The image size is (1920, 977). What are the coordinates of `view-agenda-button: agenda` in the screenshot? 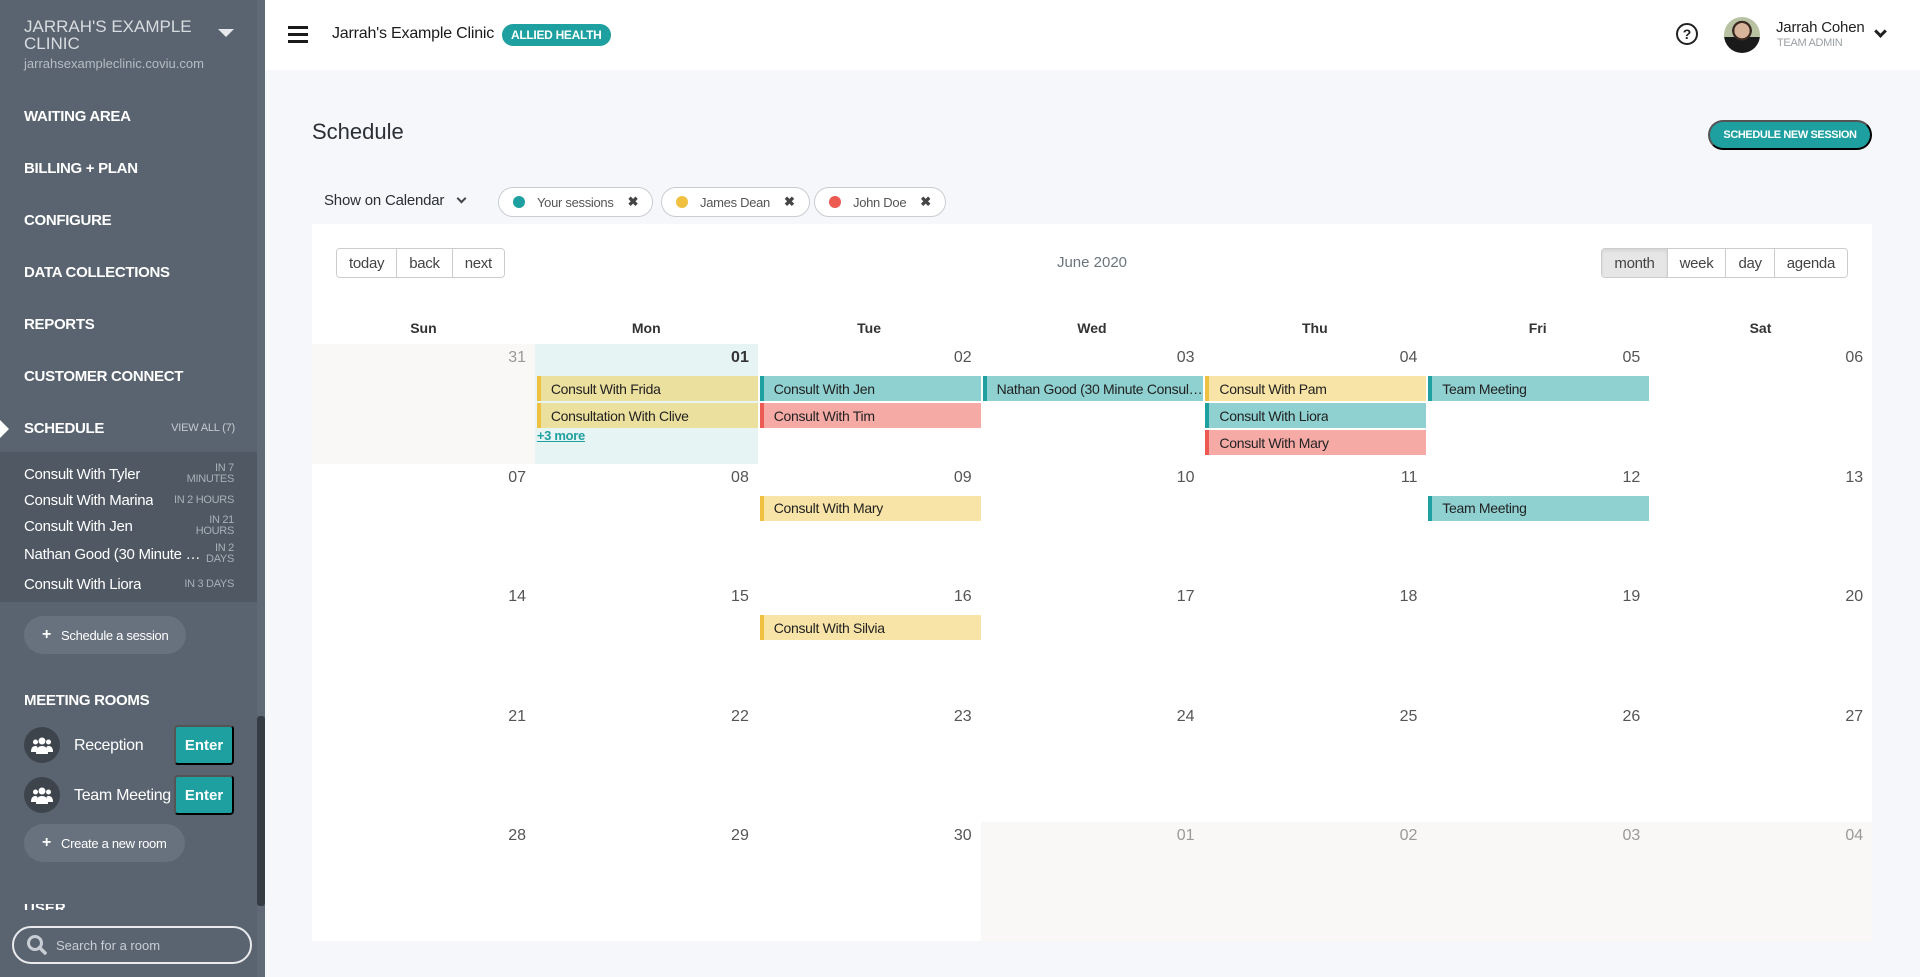 It's located at (1810, 263).